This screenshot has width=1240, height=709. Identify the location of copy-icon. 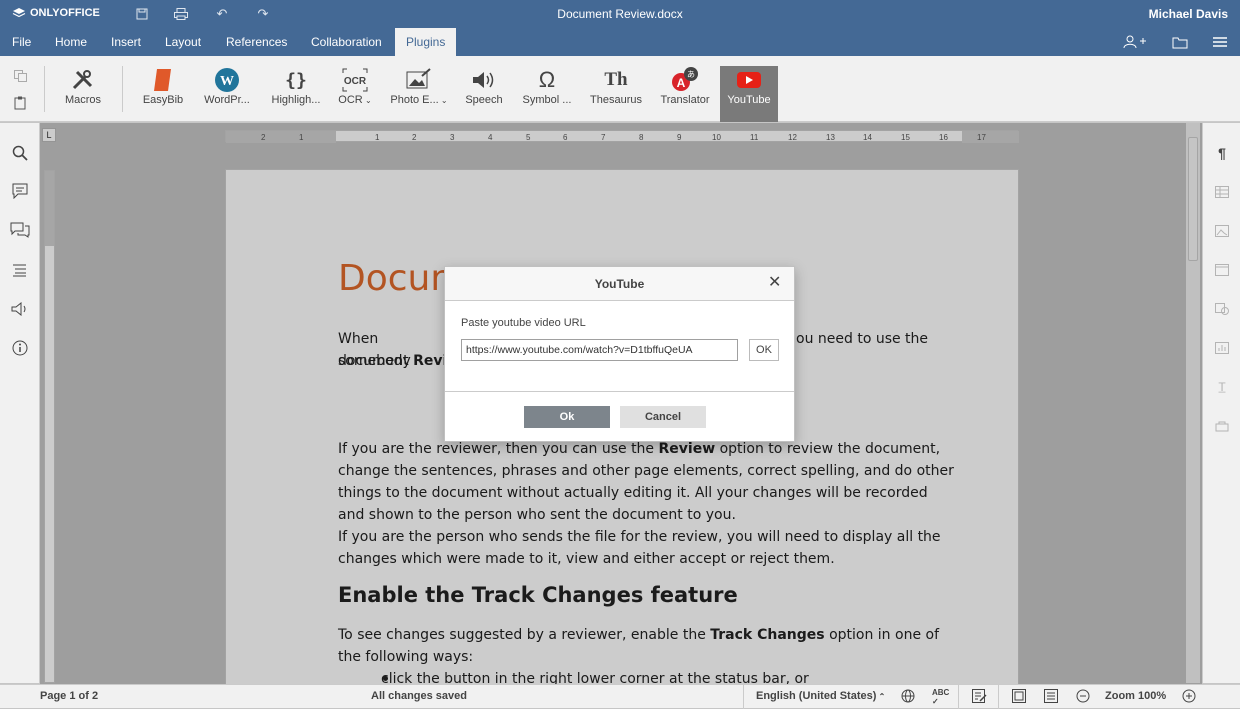
(21, 77).